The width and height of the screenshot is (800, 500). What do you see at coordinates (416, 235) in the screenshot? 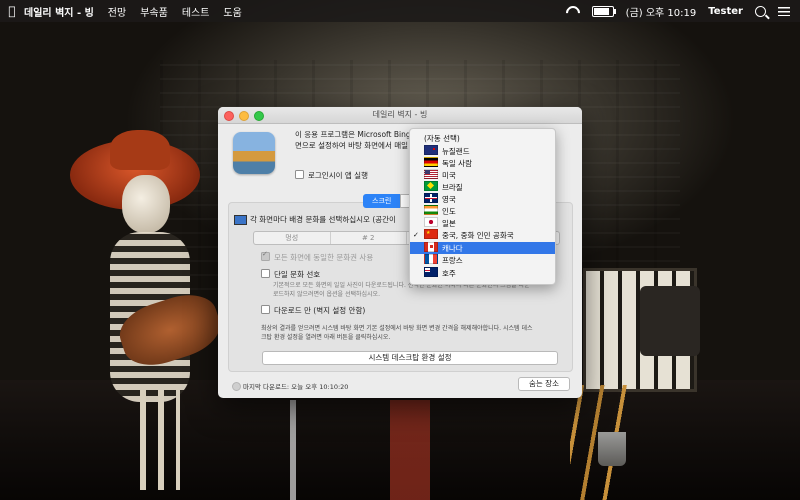
I see `checkmark-icon: ✓` at bounding box center [416, 235].